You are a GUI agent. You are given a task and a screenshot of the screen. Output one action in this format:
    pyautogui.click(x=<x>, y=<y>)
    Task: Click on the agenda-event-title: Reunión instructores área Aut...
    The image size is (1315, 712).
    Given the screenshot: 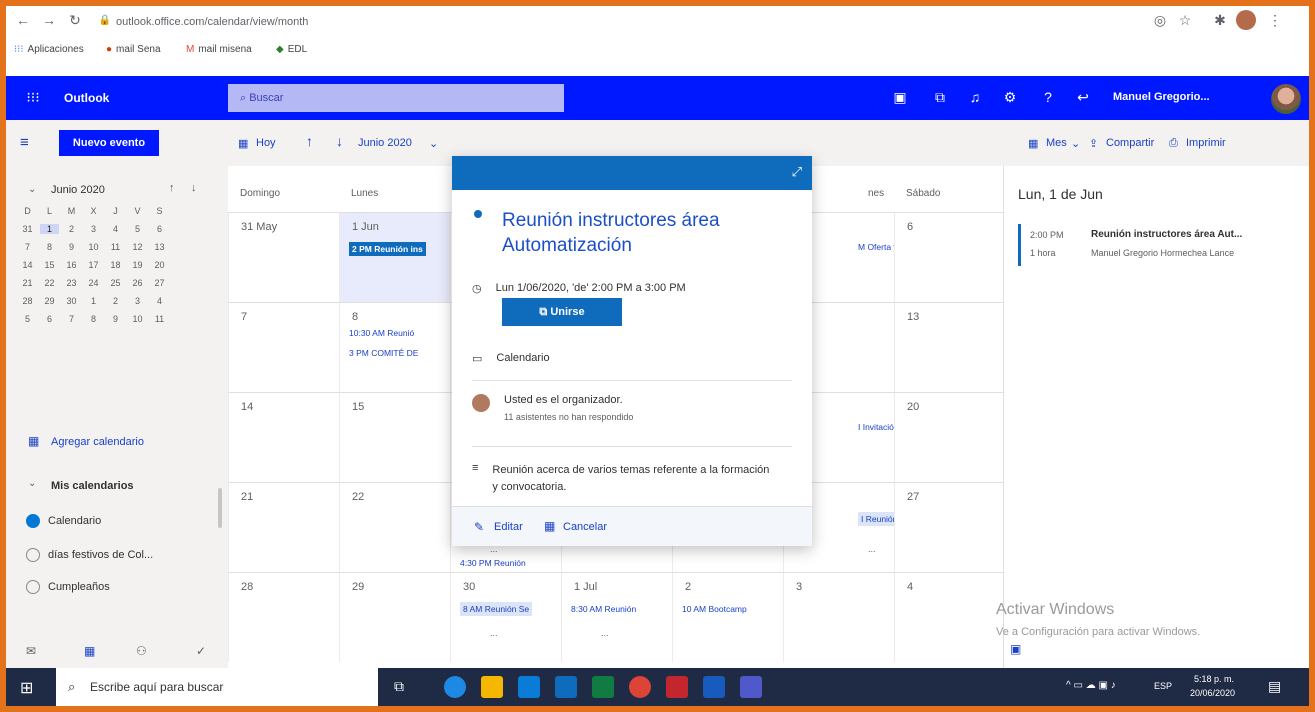 What is the action you would take?
    pyautogui.click(x=1196, y=234)
    